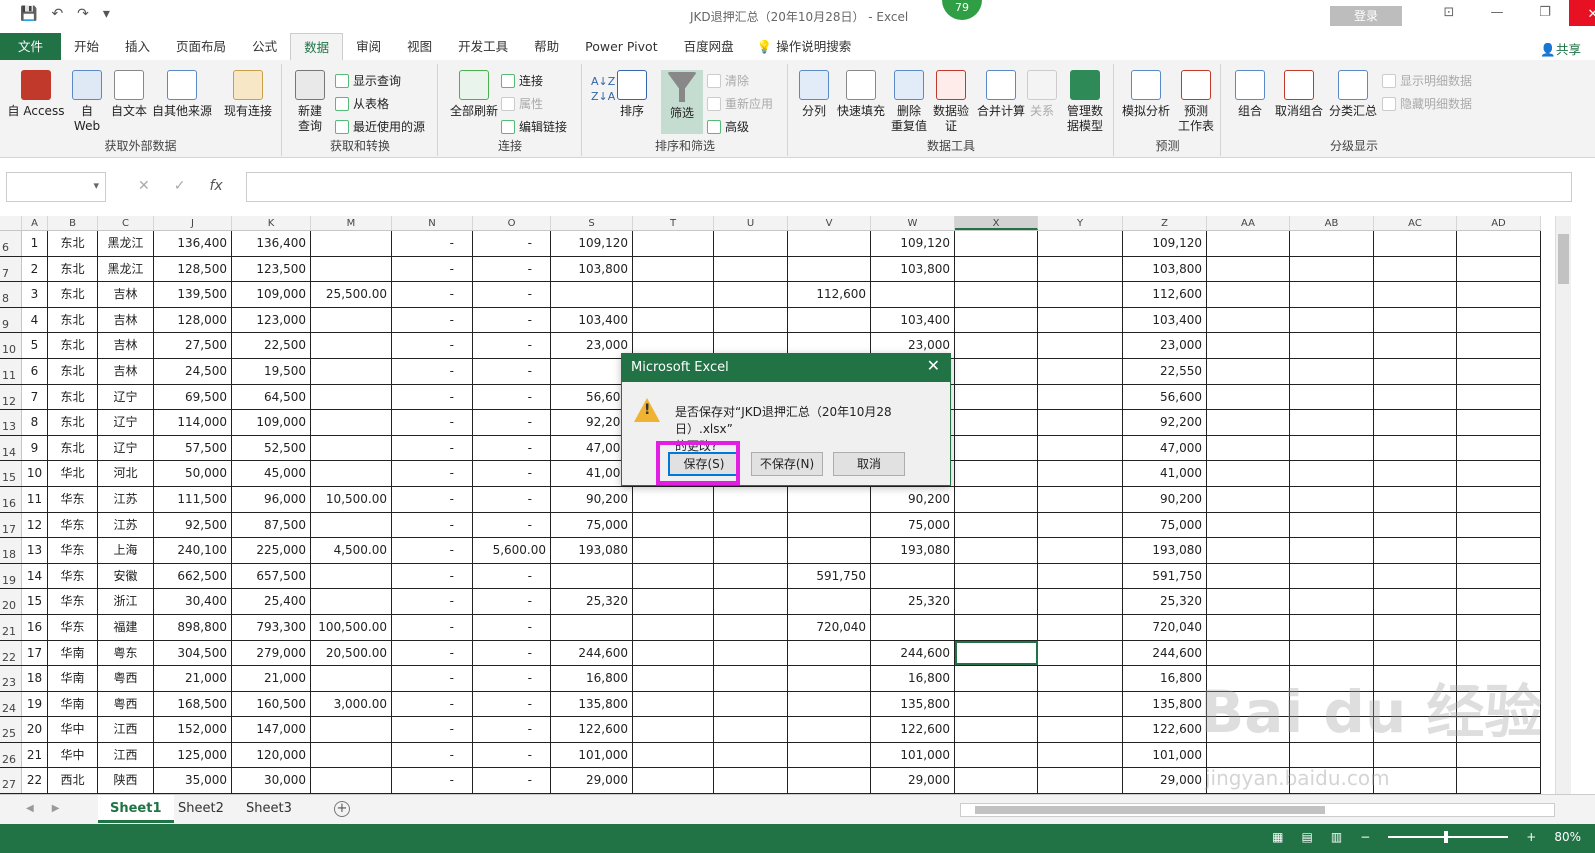 The image size is (1595, 853). What do you see at coordinates (193, 755) in the screenshot?
I see `cell-j26: 125,000` at bounding box center [193, 755].